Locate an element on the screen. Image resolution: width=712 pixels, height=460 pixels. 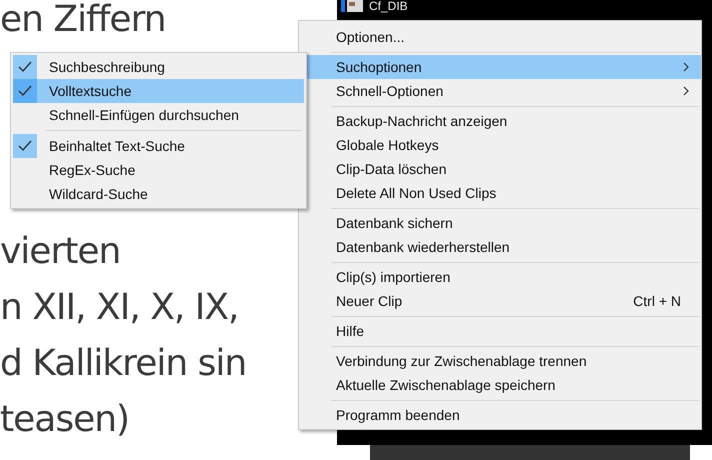
menu-item: Beinhaltet Text-Suche is located at coordinates (158, 146).